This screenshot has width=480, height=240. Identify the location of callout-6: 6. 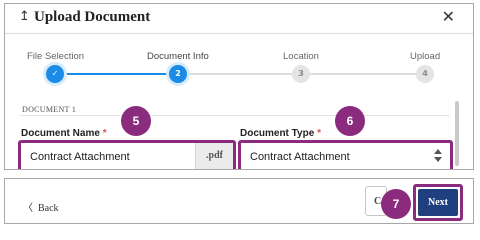
(350, 121).